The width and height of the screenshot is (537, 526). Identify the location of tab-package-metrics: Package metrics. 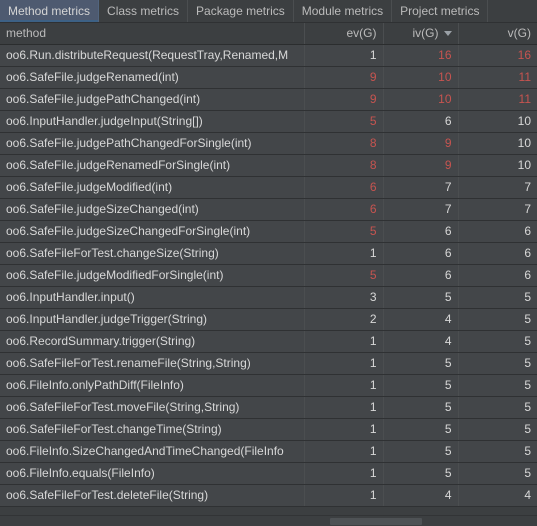
(241, 11).